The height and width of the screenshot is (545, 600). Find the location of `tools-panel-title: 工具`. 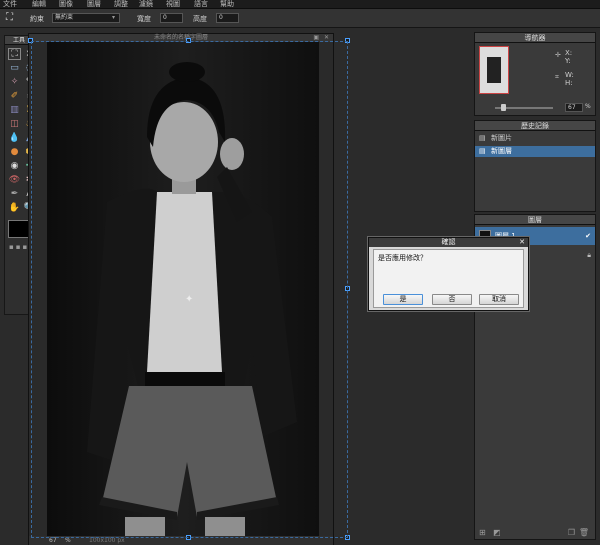

tools-panel-title: 工具 is located at coordinates (19, 40).